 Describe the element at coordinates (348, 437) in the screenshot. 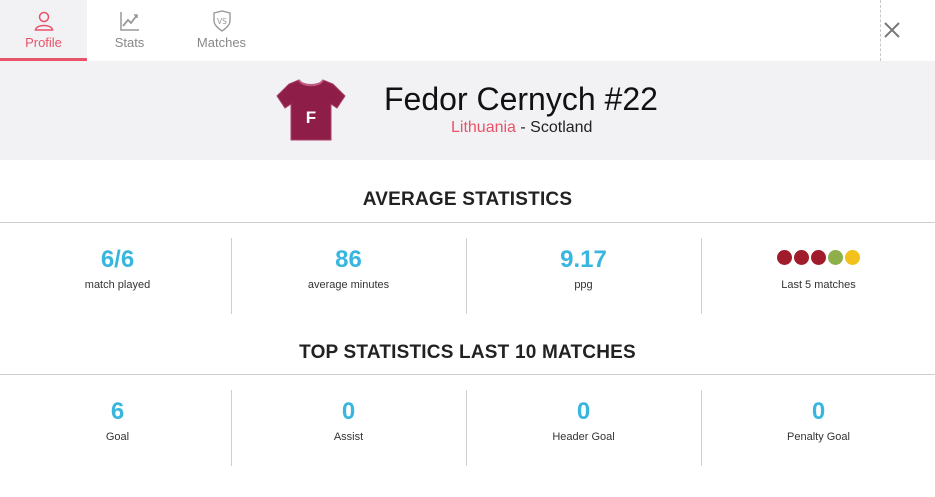

I see `stat-label: Assist` at that location.